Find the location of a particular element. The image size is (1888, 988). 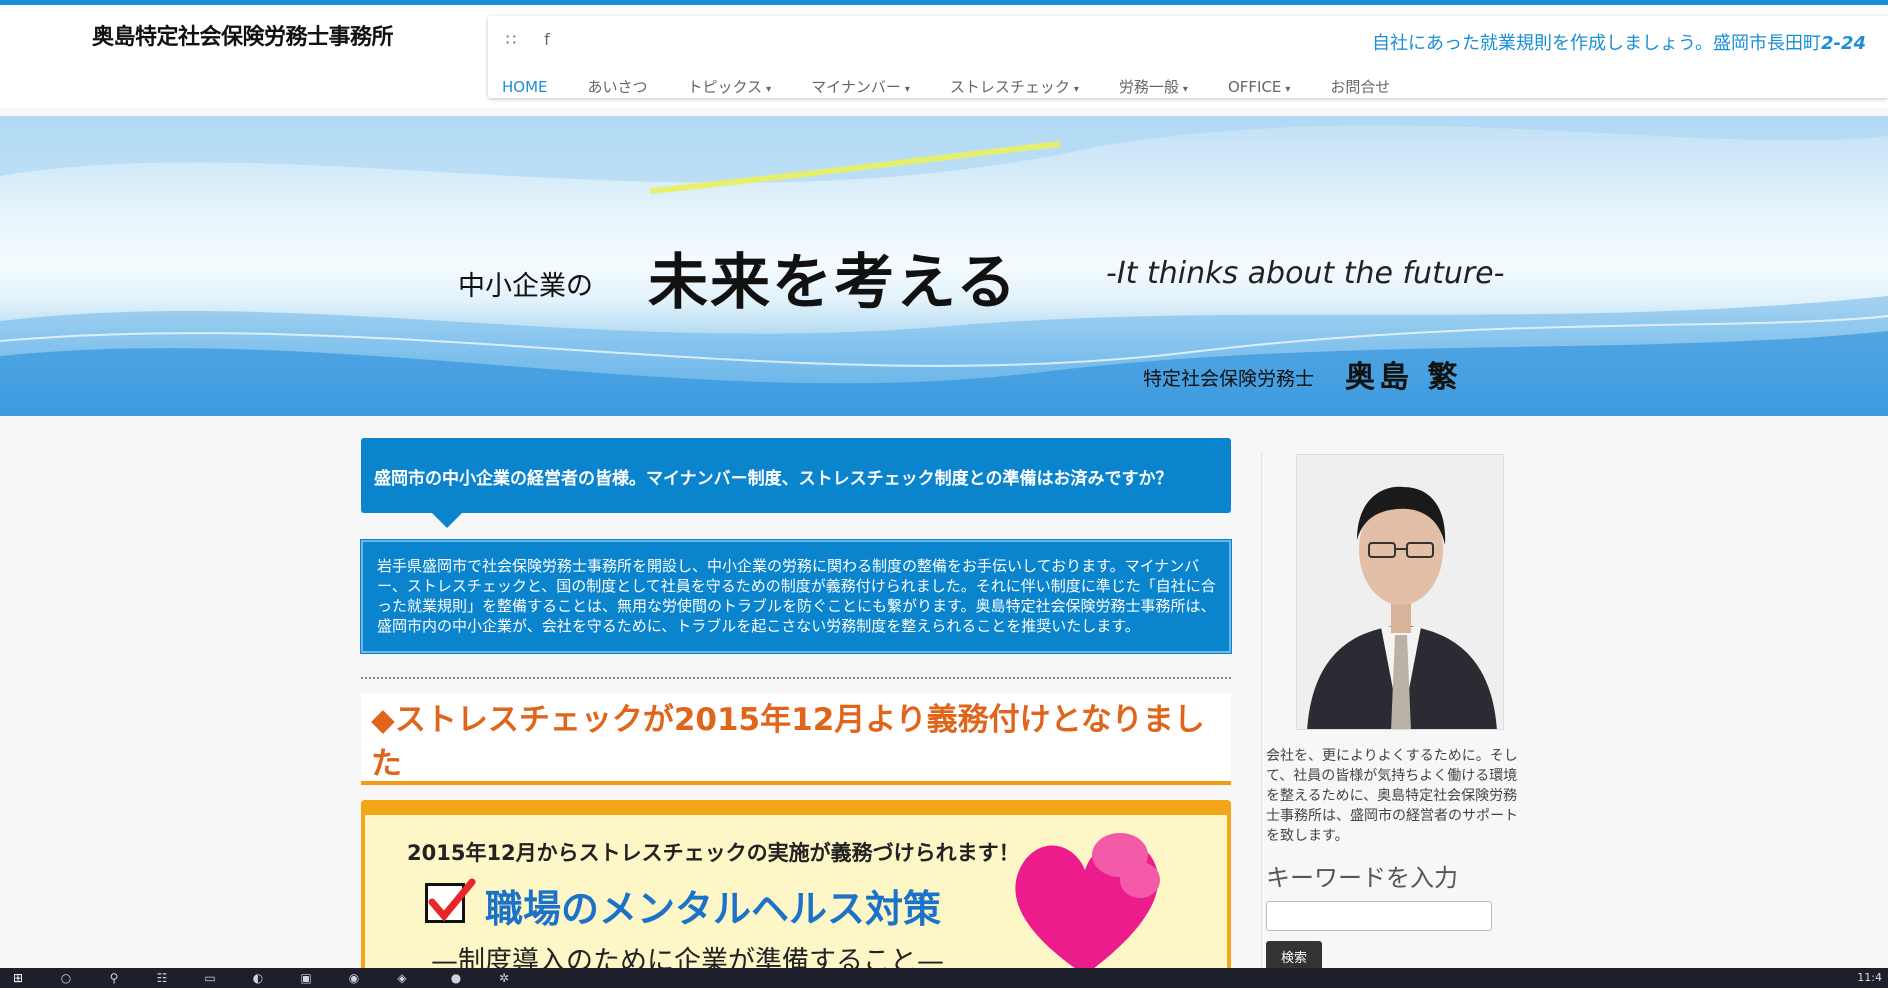

banner-english-tagline: -It thinks about the future- is located at coordinates (1305, 273).